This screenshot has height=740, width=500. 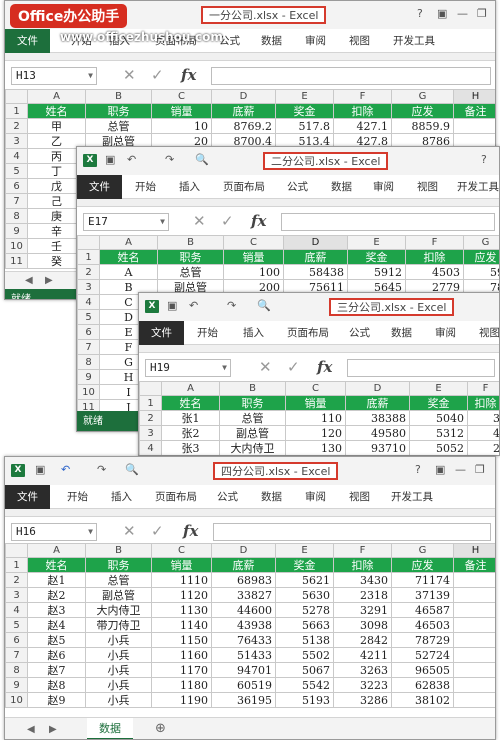 I want to click on cell: 5138, so click(x=304, y=640).